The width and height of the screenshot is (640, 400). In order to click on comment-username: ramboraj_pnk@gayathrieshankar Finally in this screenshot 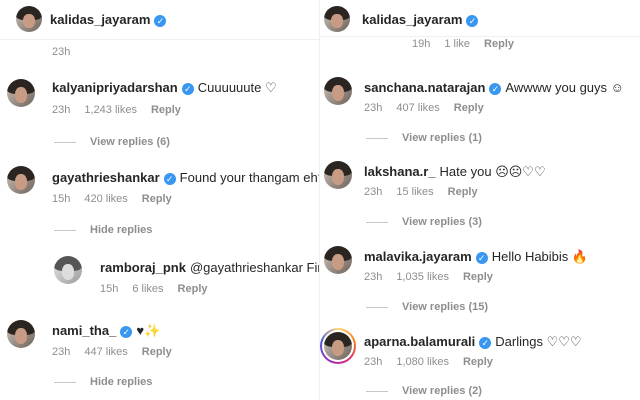, I will do `click(210, 267)`.